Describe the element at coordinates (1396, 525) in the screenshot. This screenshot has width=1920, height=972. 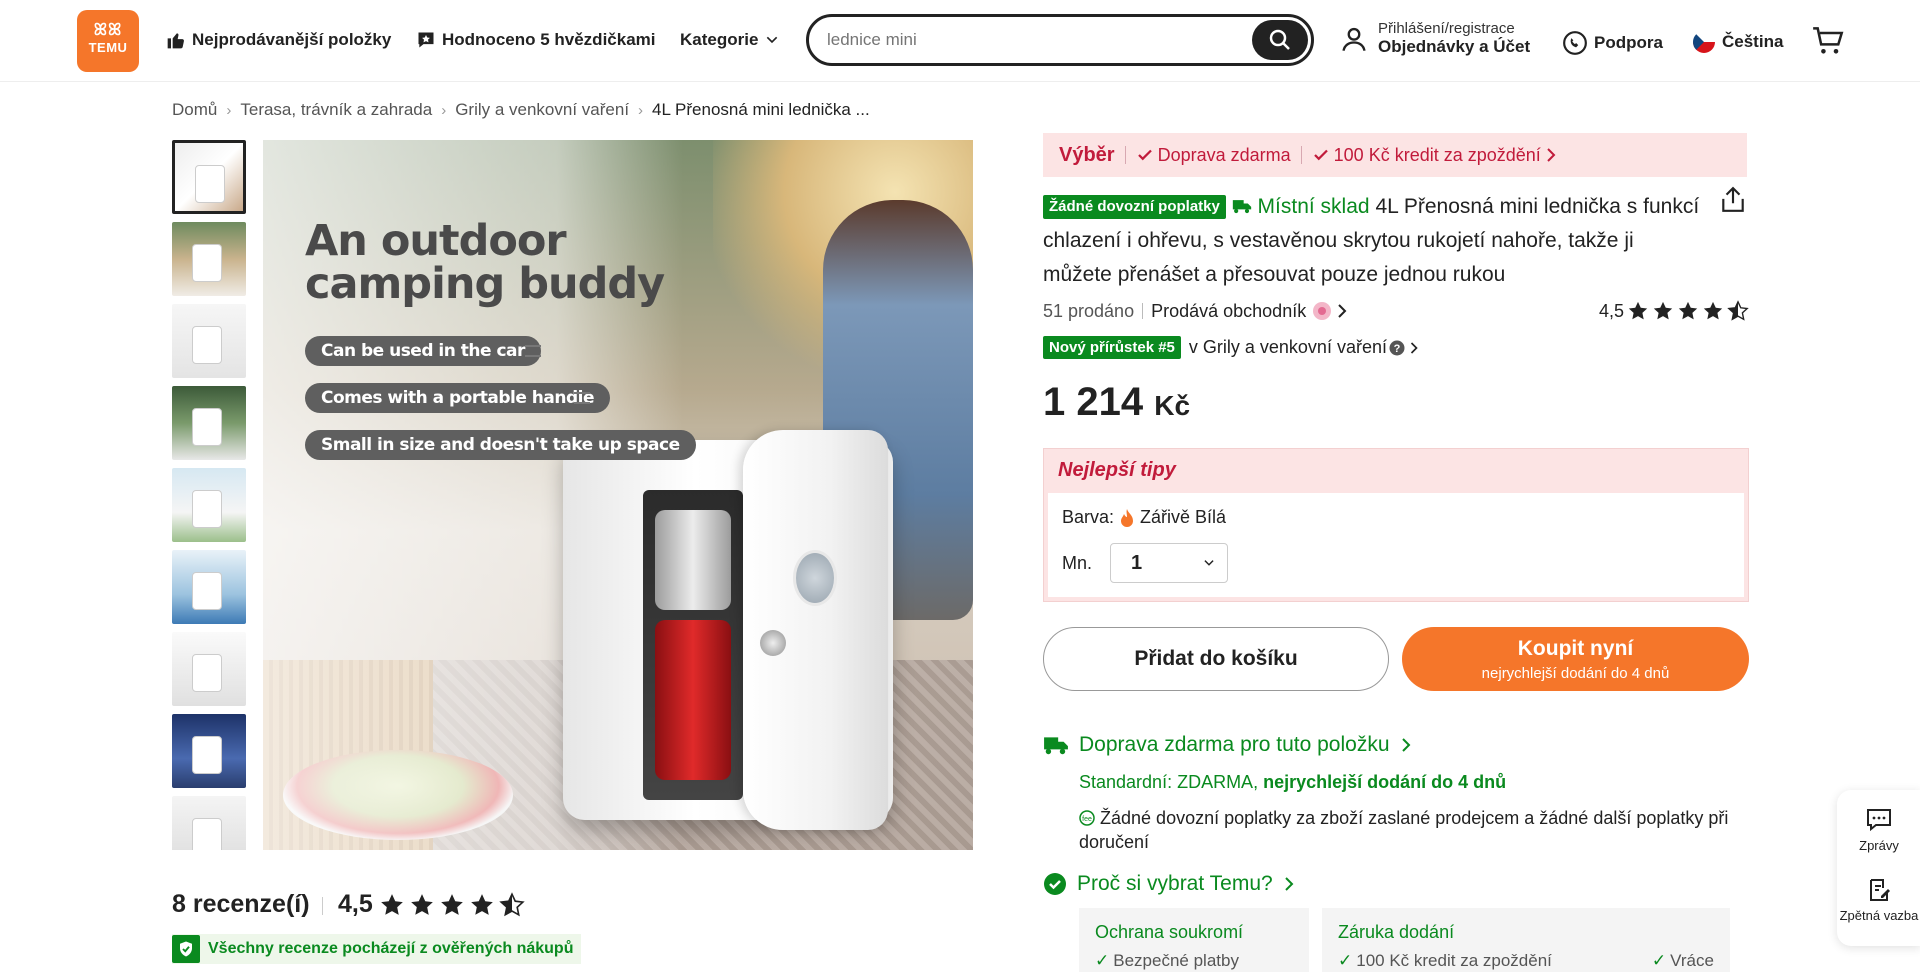
I see `best-tips-panel: Nejlepší tipy Barva: Zářivě Bílá Mn. 1` at that location.